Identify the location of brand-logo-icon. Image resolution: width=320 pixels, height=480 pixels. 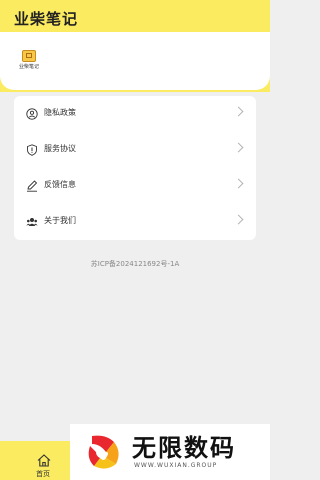
(103, 452).